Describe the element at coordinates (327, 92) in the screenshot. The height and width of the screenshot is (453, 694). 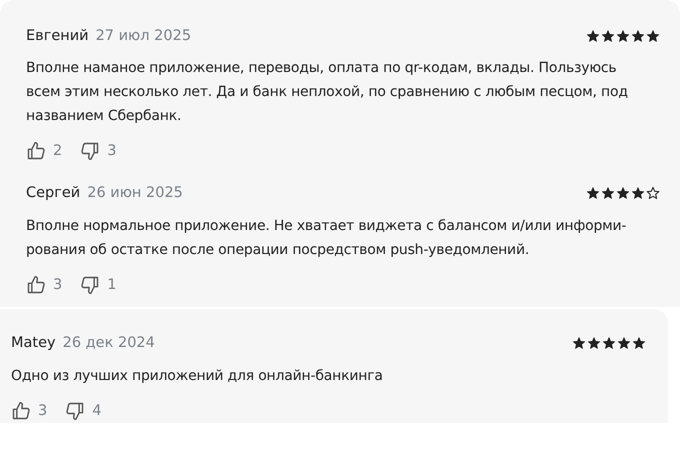
I see `review-text: Вполне наманое приложение, переводы, оплата по qr-кодам, вклады. Пользуюсь всем этим несколько лет. Да и банк неплохой, по сравнению с любым песцом, под названием Сбербанк.` at that location.